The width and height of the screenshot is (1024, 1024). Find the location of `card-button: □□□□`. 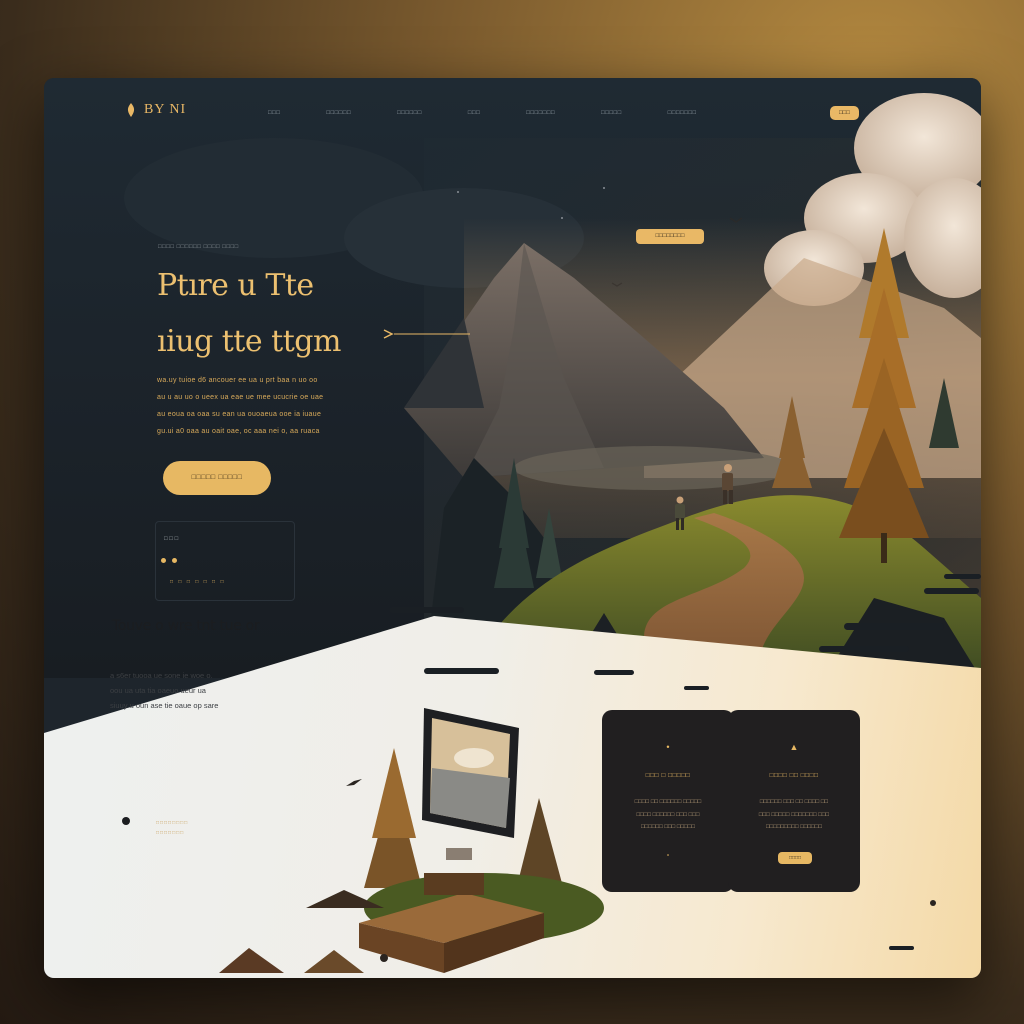

card-button: □□□□ is located at coordinates (795, 858).